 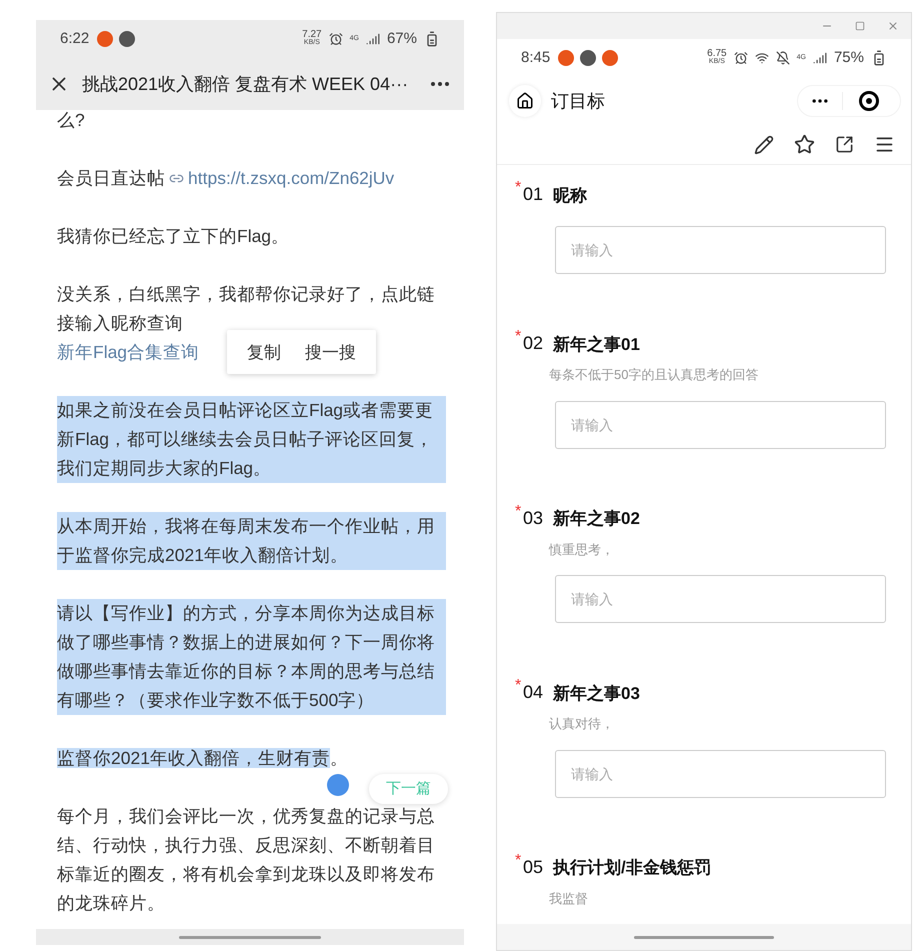 I want to click on share-icon, so click(x=844, y=144).